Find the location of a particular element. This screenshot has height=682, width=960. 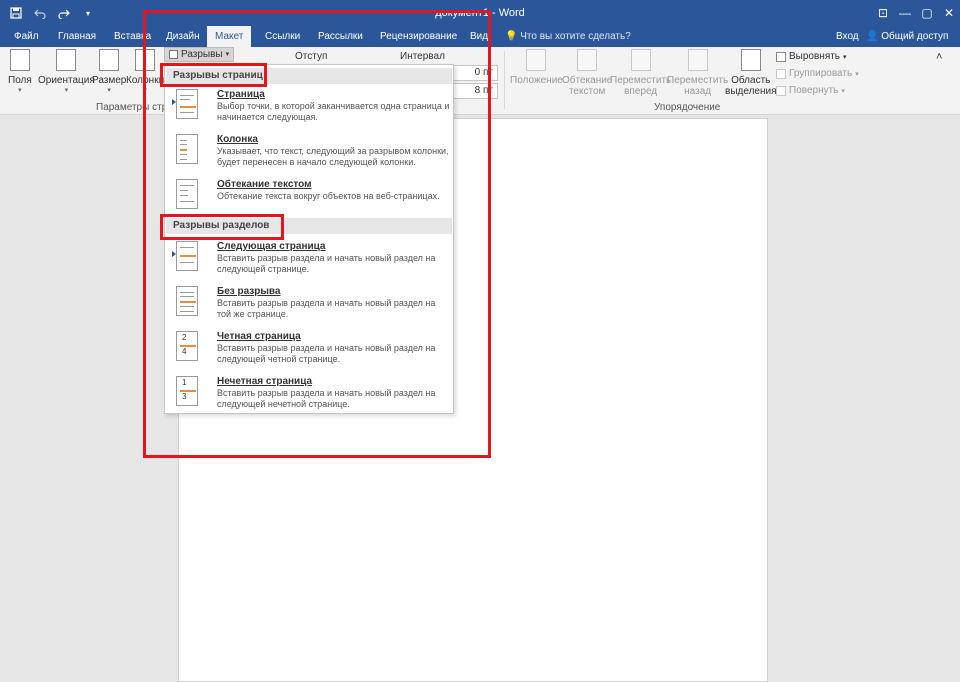

orientation-button: Ориентация ▾ is located at coordinates (66, 72).